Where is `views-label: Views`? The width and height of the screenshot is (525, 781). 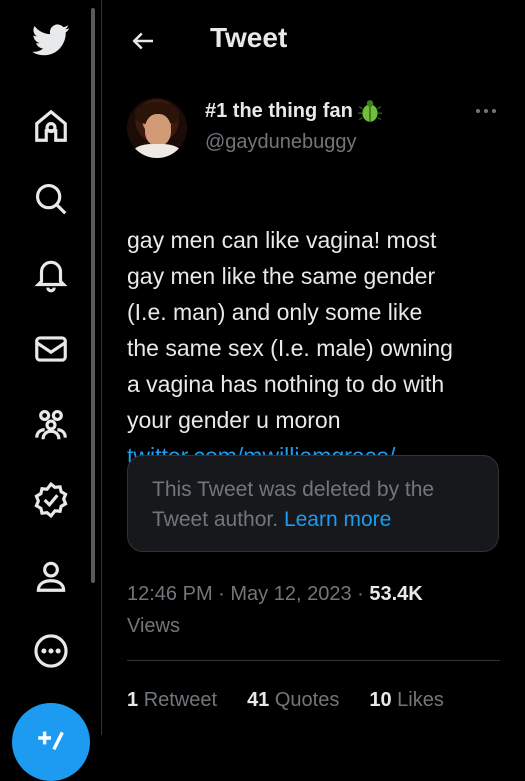
views-label: Views is located at coordinates (153, 626).